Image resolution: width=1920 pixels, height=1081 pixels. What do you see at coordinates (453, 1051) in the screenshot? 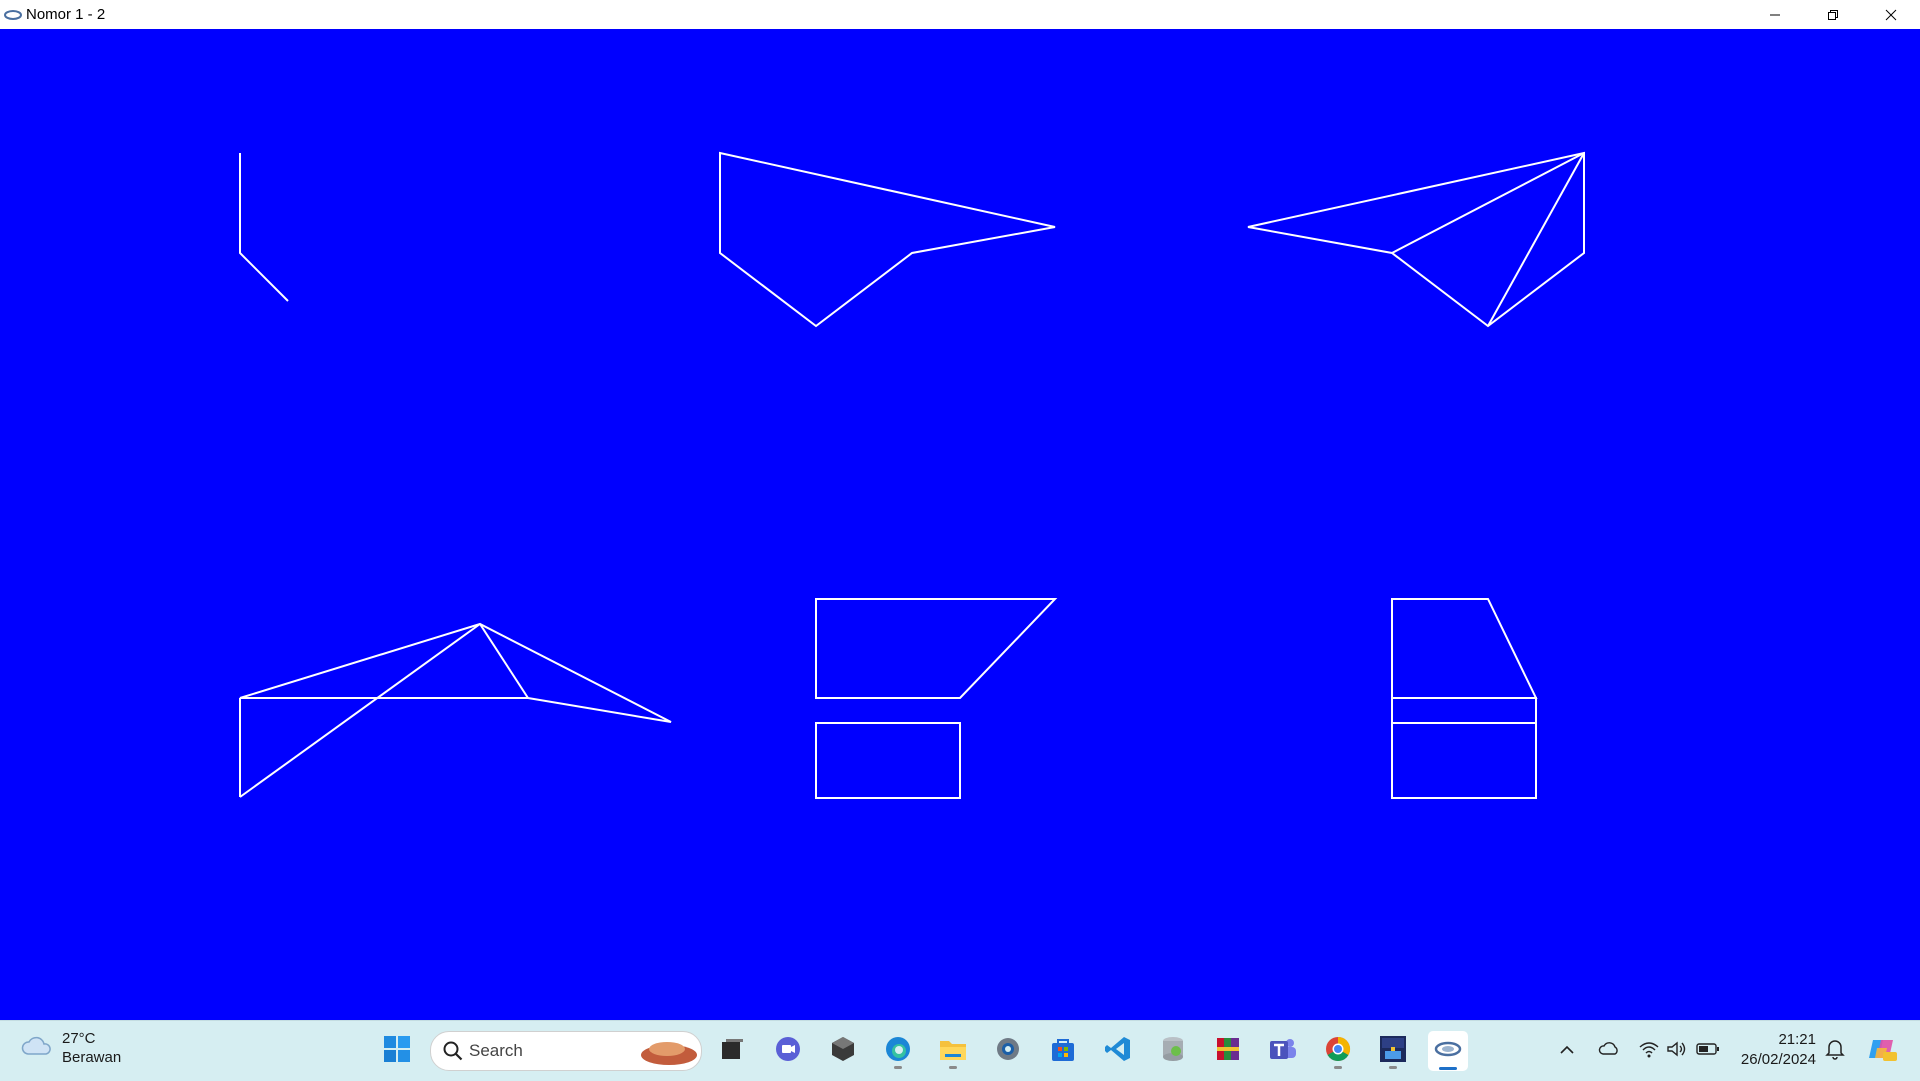
I see `search-icon` at bounding box center [453, 1051].